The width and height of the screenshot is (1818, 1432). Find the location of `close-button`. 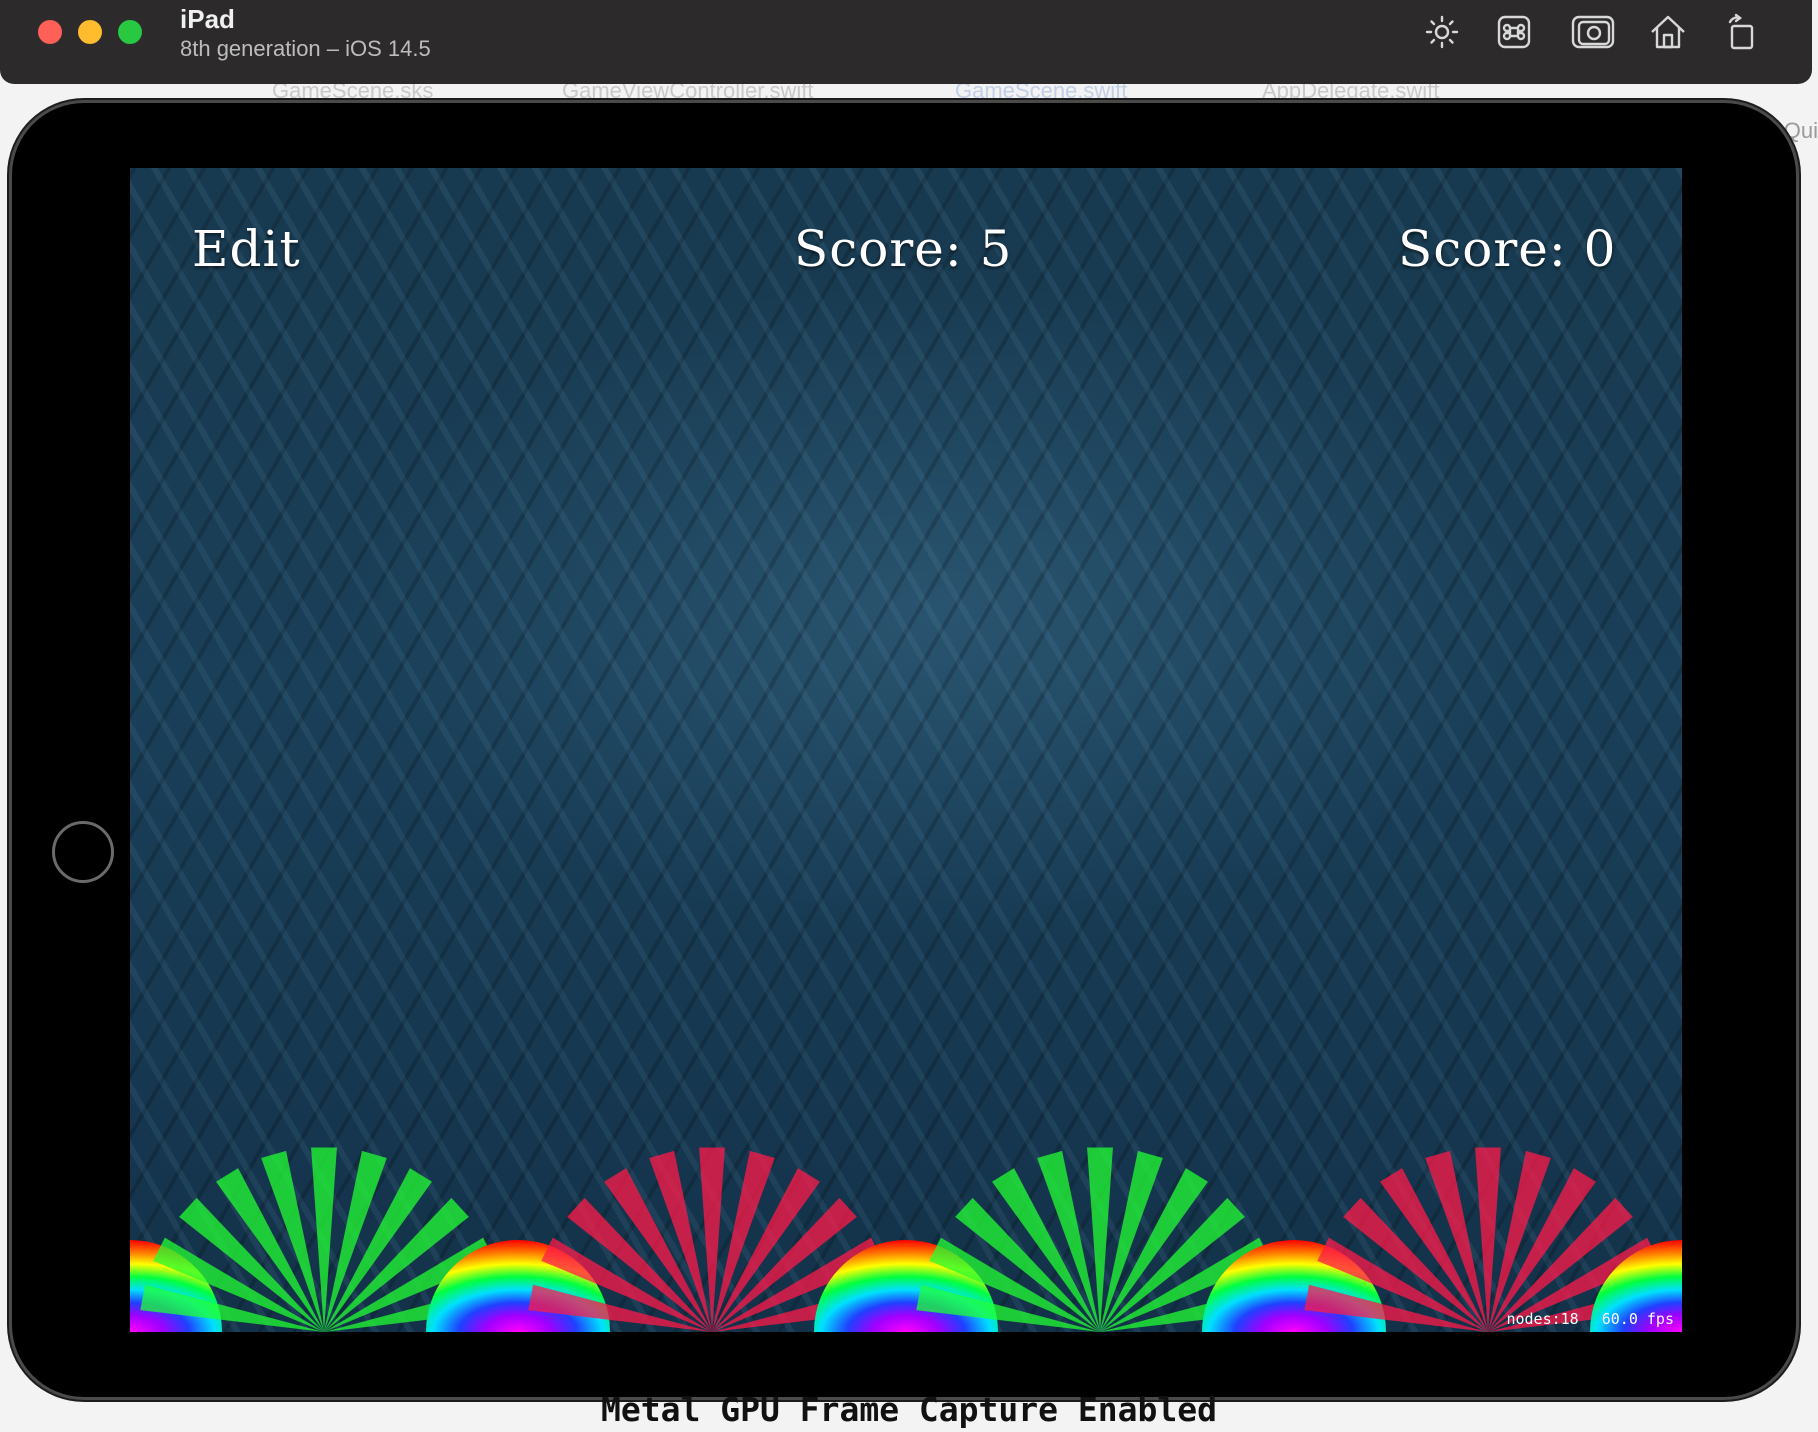

close-button is located at coordinates (50, 32).